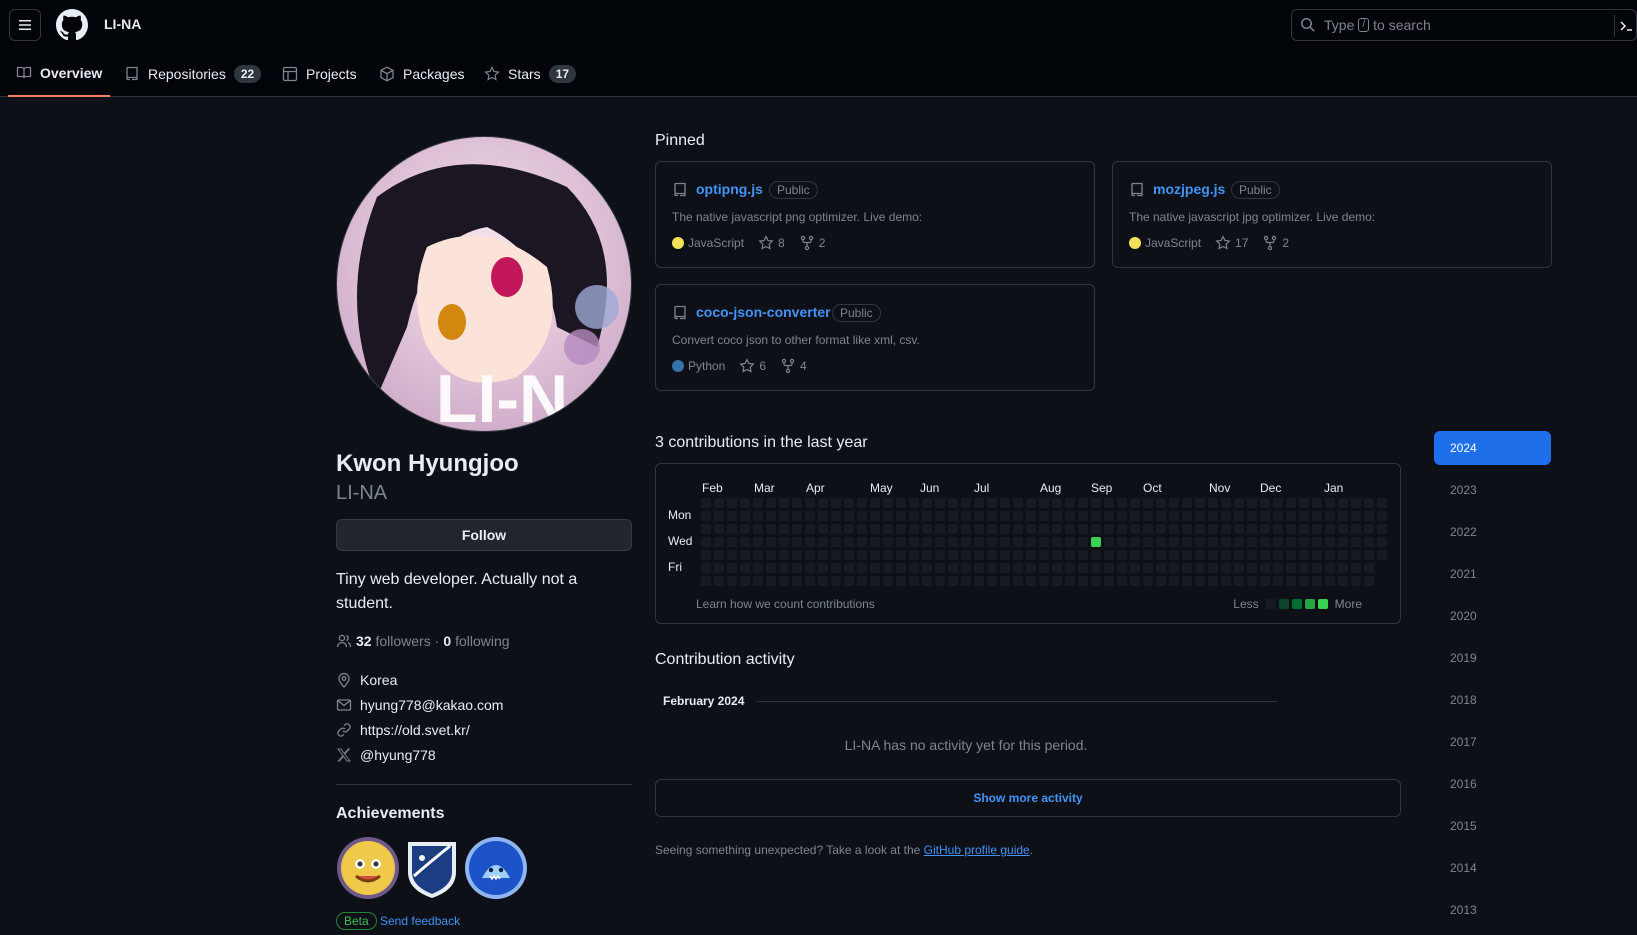 This screenshot has width=1637, height=935. What do you see at coordinates (25, 25) in the screenshot?
I see `hamburger-menu-button` at bounding box center [25, 25].